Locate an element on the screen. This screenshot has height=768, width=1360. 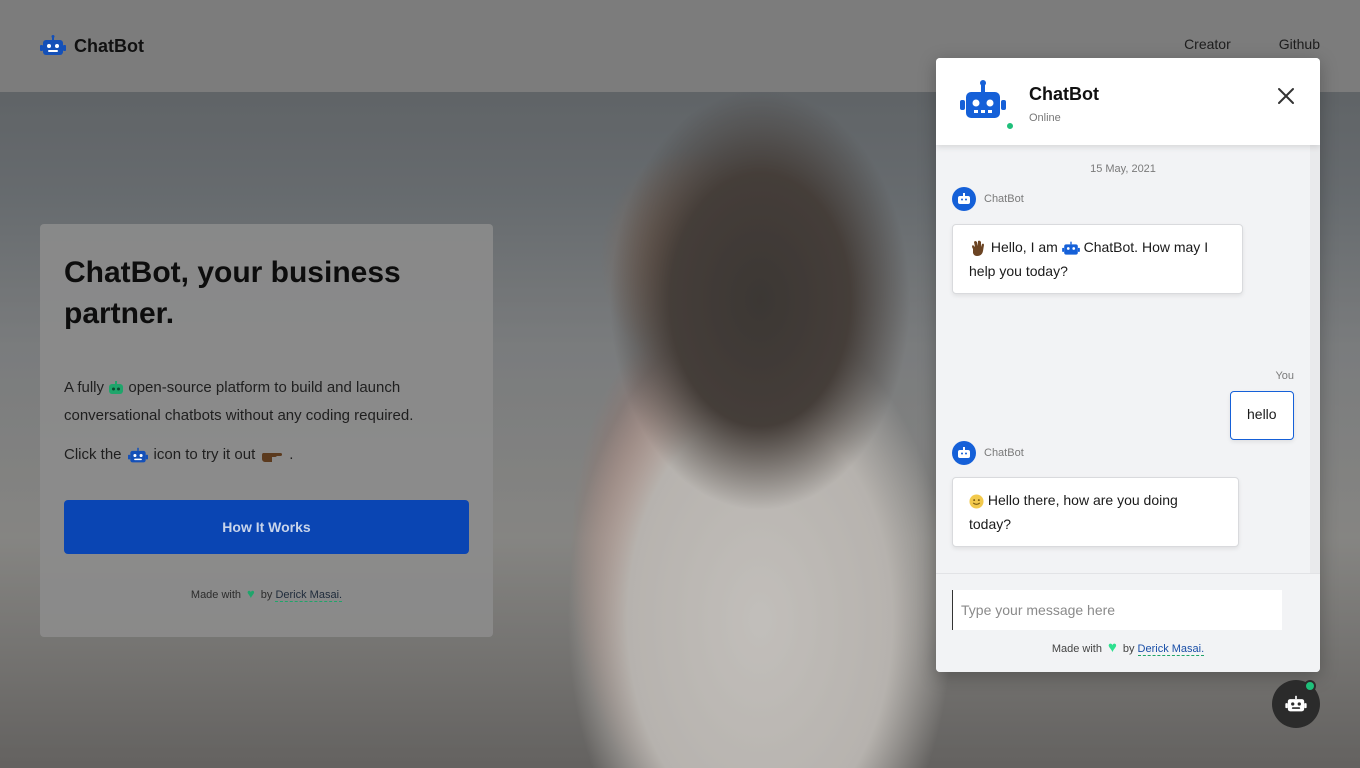
hero-credit: Made with ♥ by Derick Masai. is located at coordinates (266, 594).